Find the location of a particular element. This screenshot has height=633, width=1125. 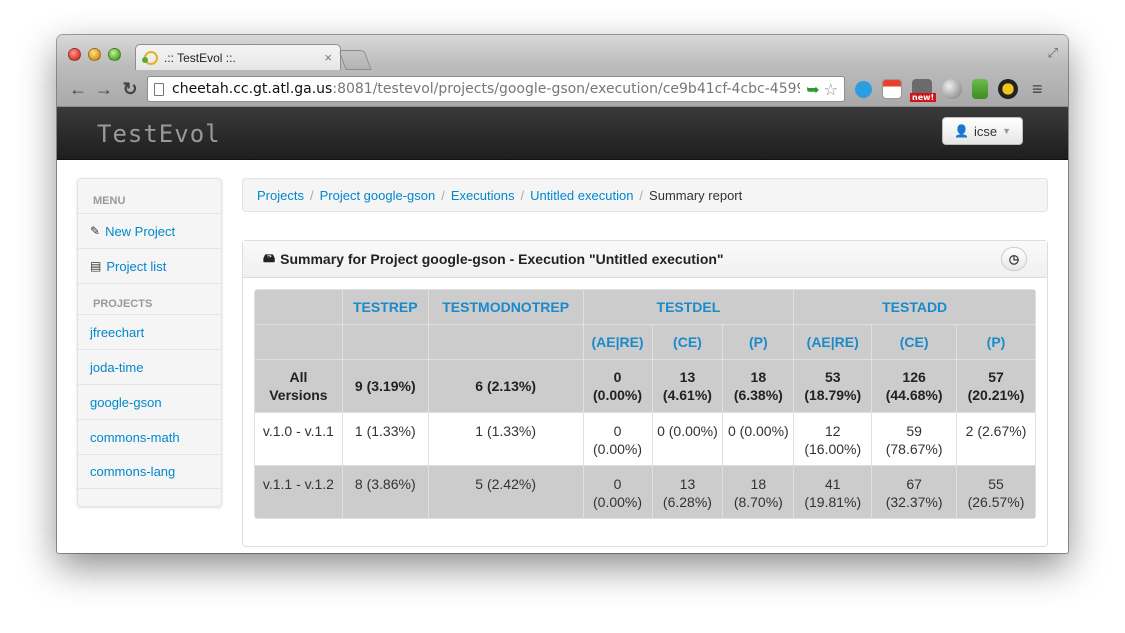

table-cell: 57 (20.21%) is located at coordinates (996, 386).